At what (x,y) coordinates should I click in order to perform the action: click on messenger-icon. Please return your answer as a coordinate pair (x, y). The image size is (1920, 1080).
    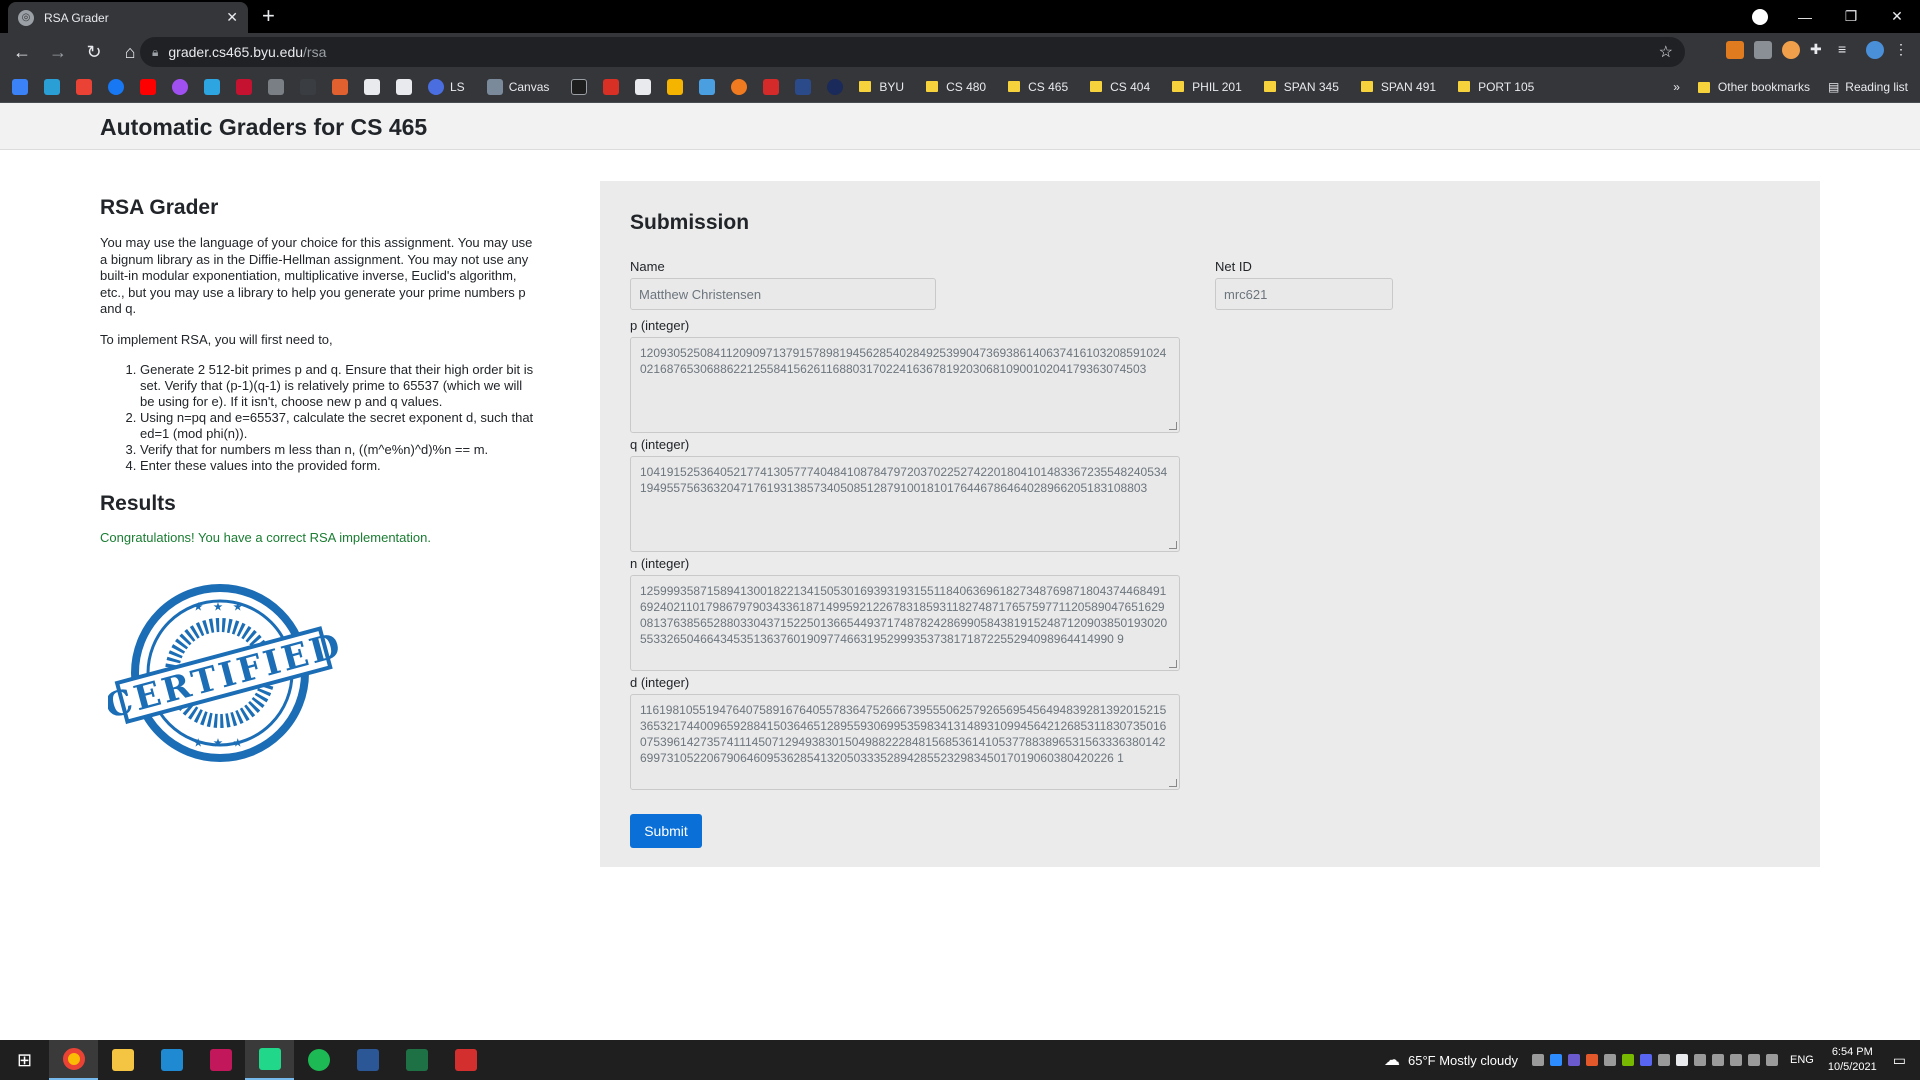
    Looking at the image, I should click on (180, 86).